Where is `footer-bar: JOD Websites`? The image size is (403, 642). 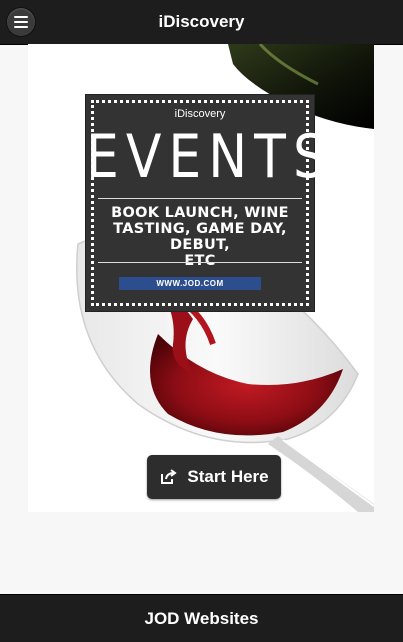
footer-bar: JOD Websites is located at coordinates (201, 618).